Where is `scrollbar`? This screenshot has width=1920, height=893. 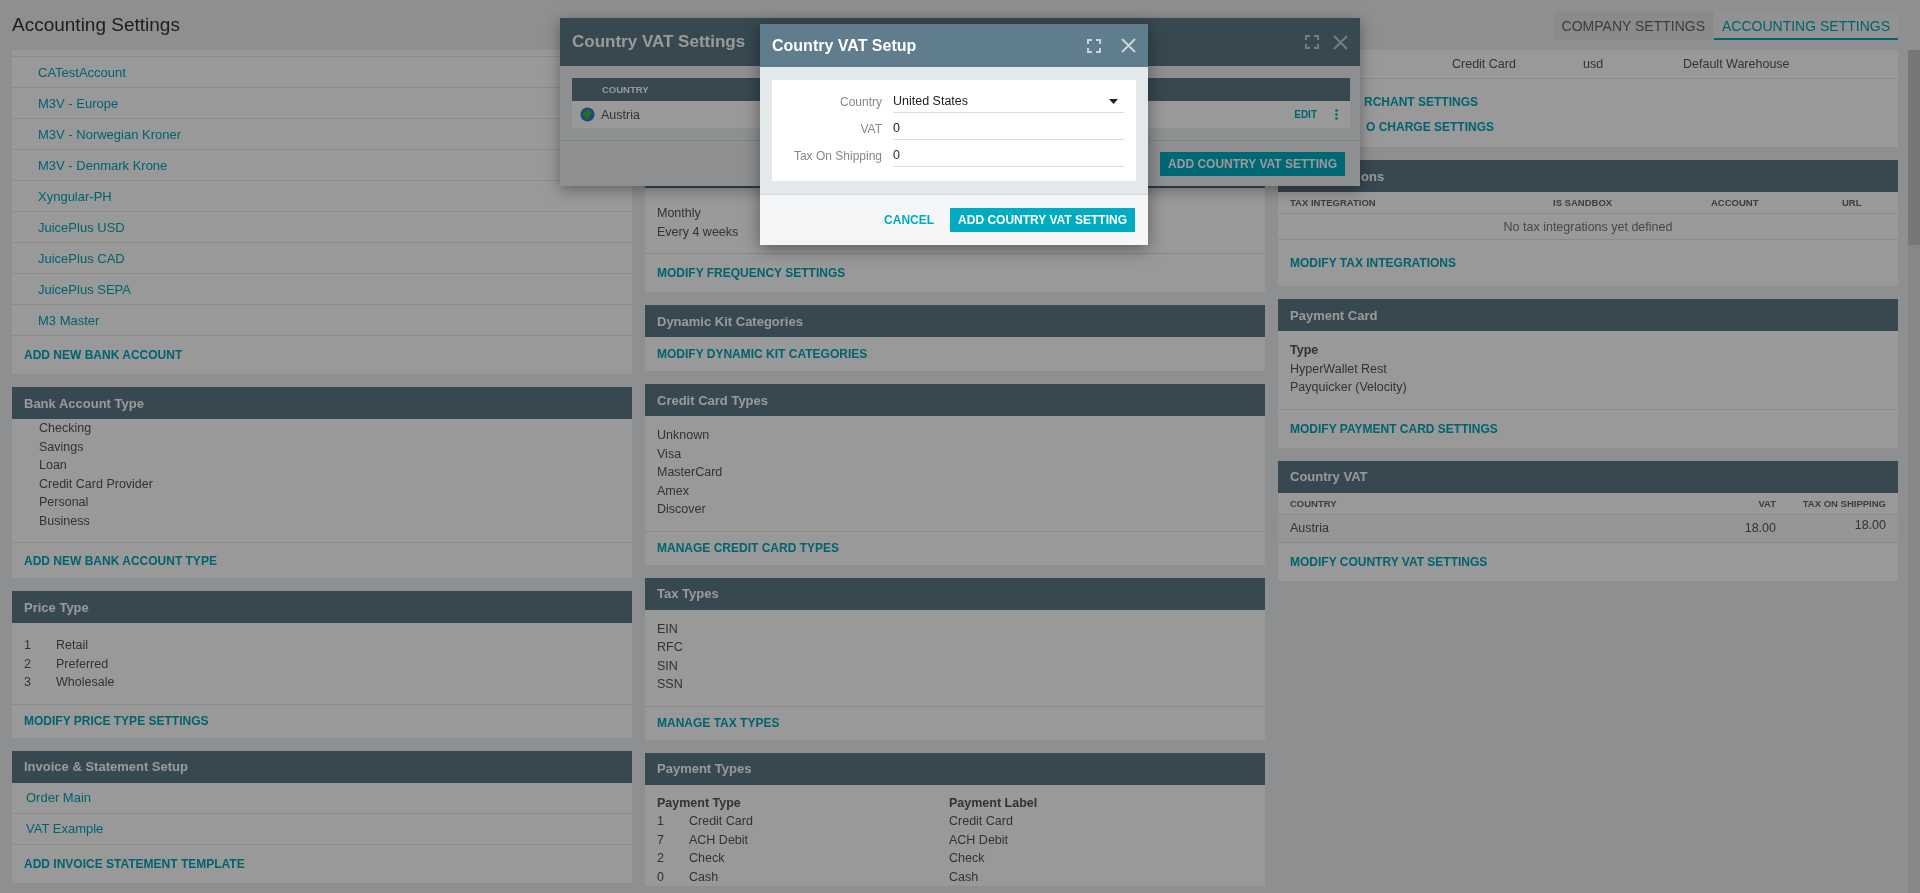 scrollbar is located at coordinates (1914, 471).